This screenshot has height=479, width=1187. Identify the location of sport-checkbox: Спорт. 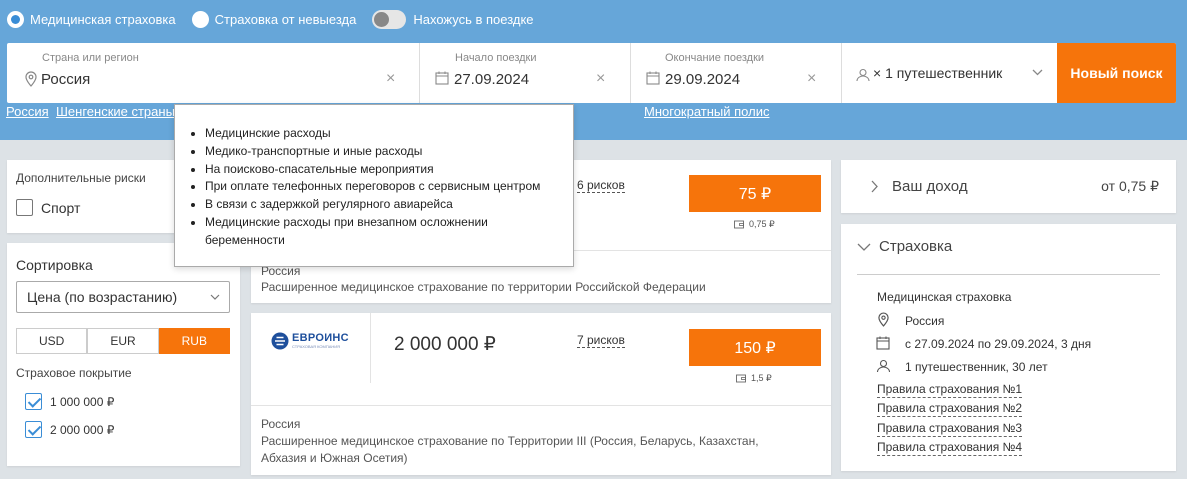
(48, 207).